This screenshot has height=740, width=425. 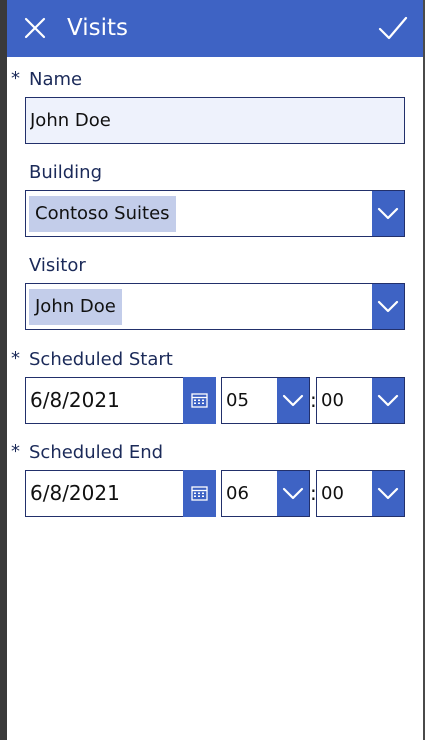 I want to click on checkmark-icon, so click(x=393, y=28).